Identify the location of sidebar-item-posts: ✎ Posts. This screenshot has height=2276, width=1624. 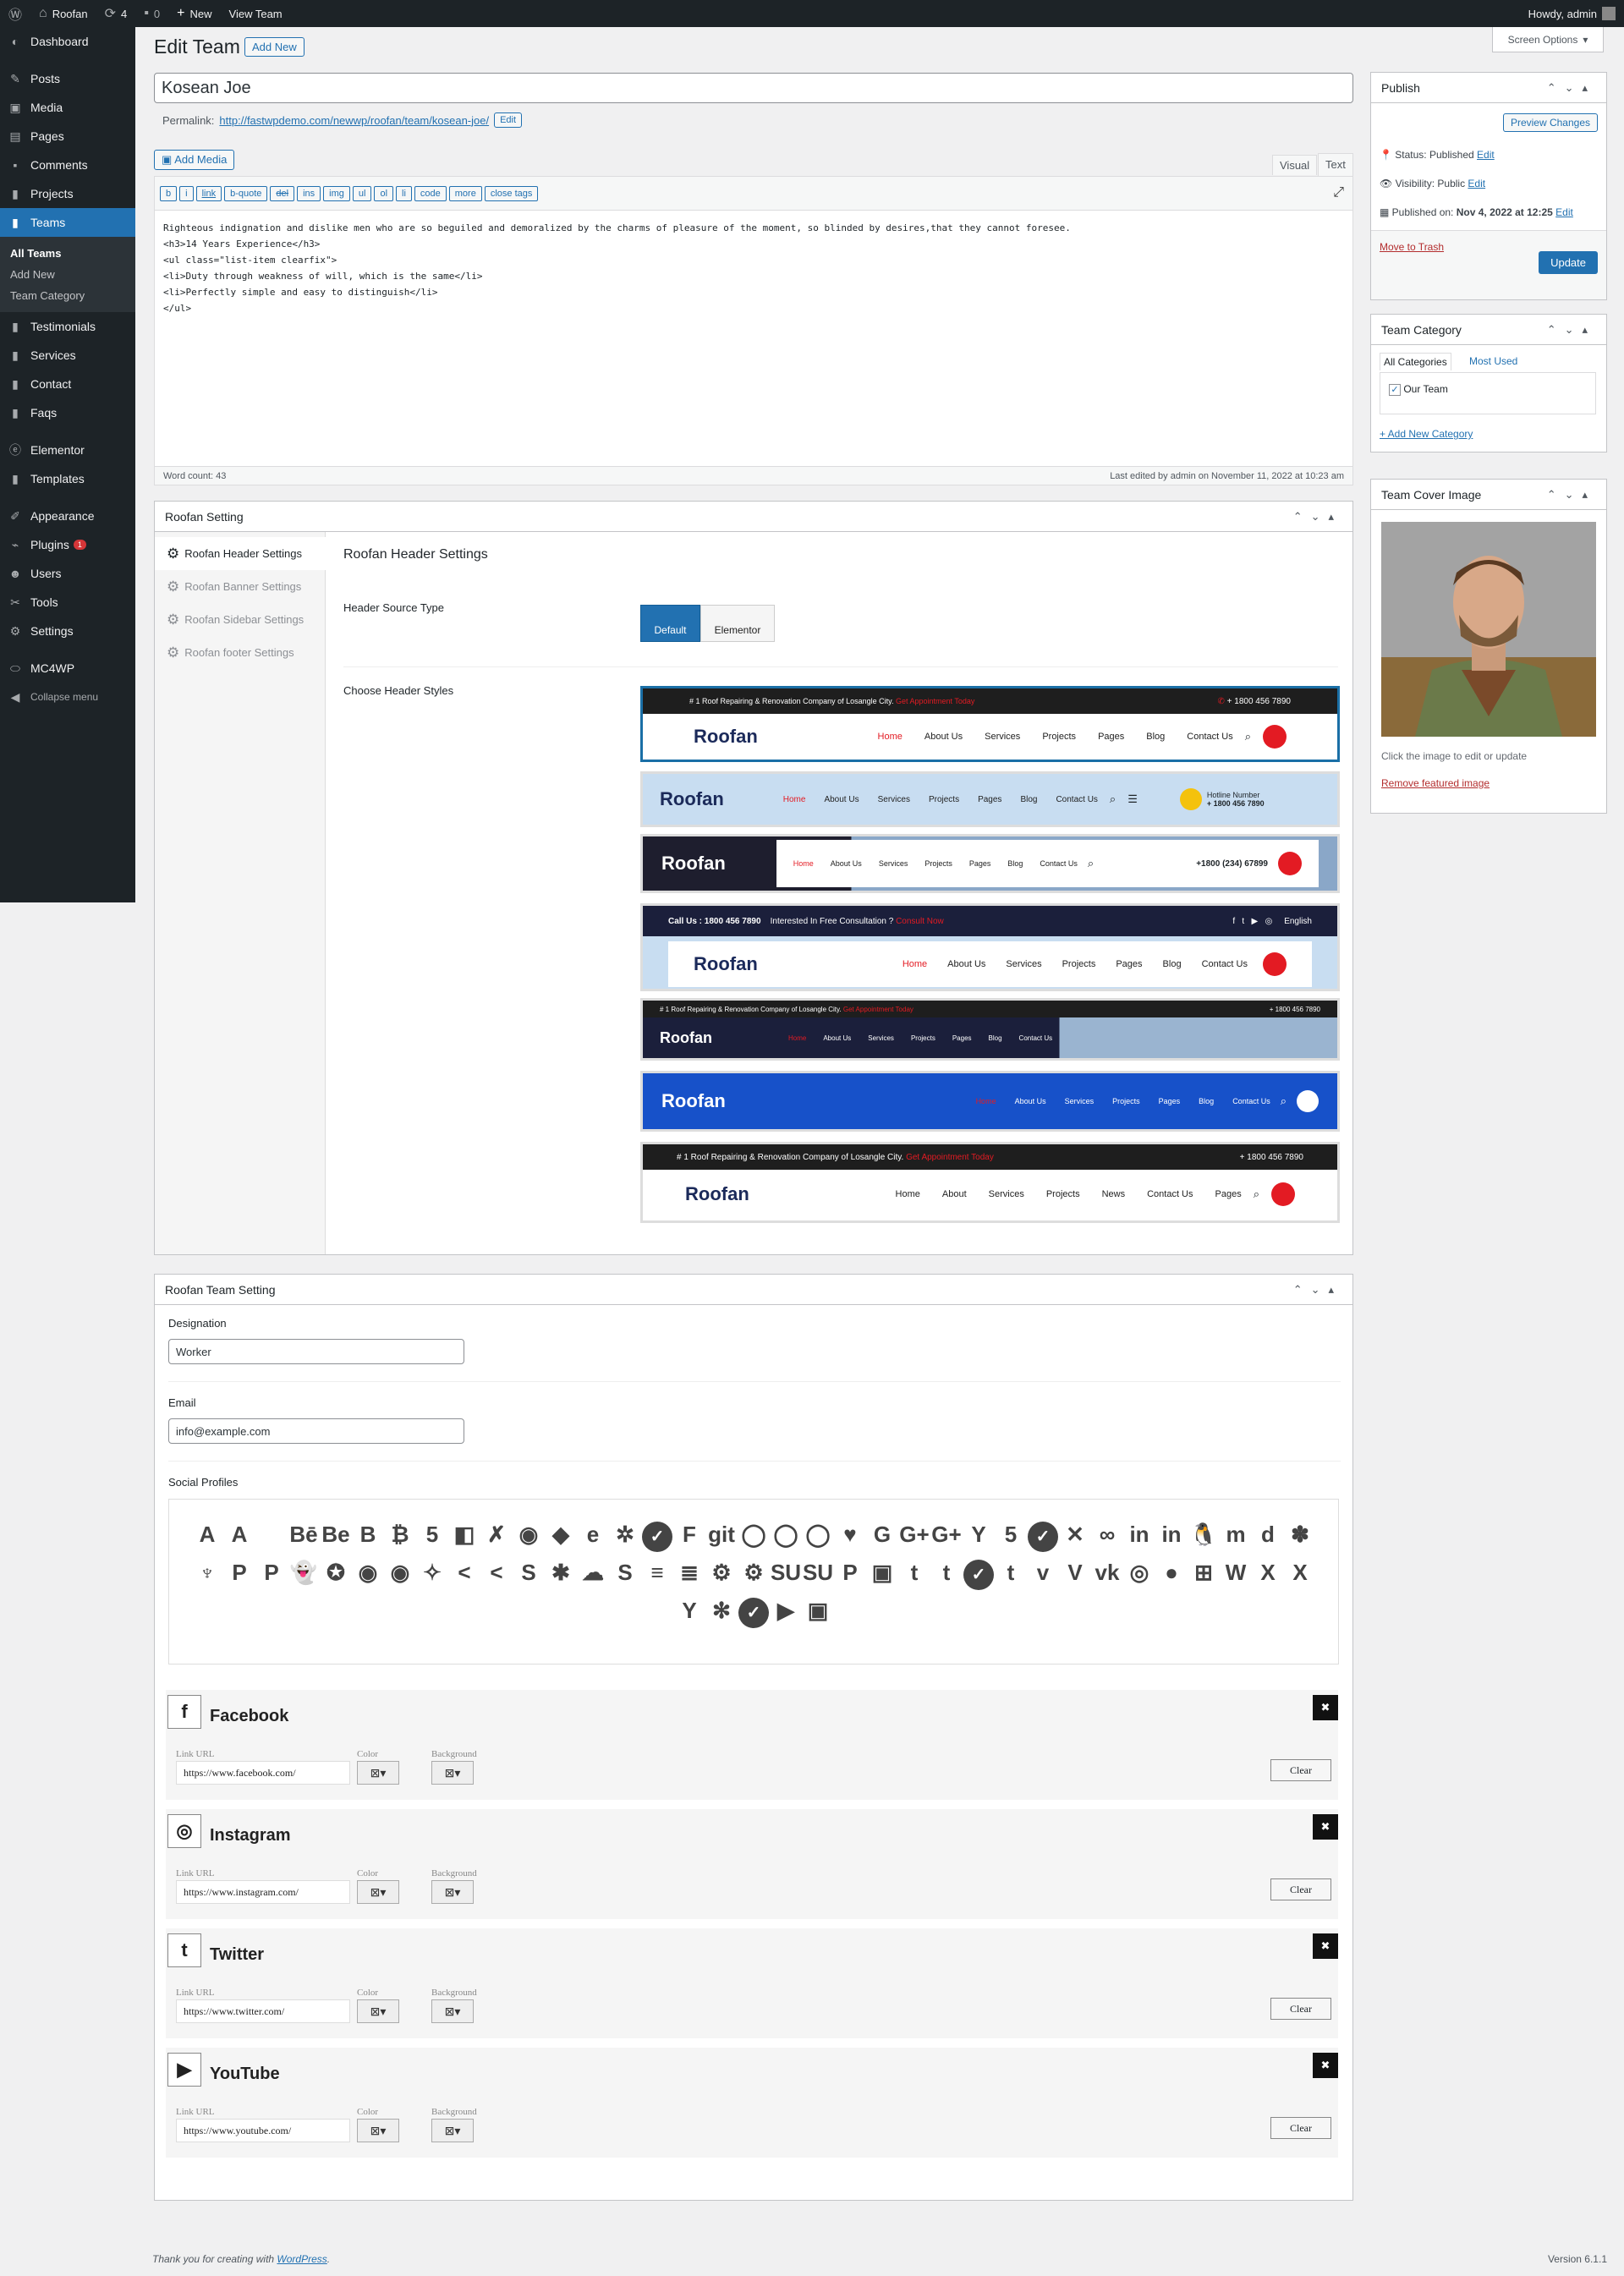
(68, 78).